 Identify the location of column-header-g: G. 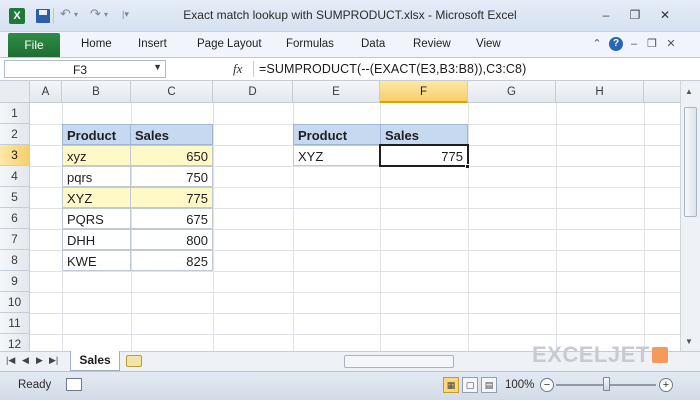
(512, 92).